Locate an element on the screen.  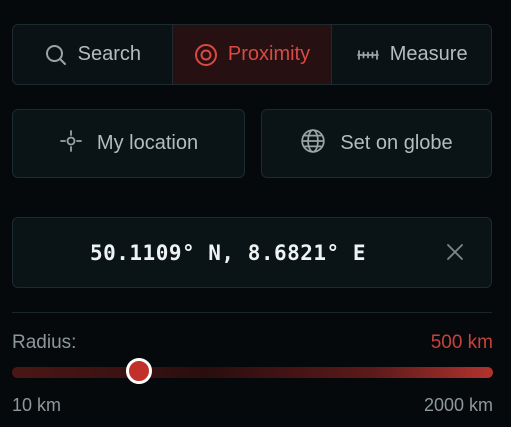
target-icon is located at coordinates (206, 55).